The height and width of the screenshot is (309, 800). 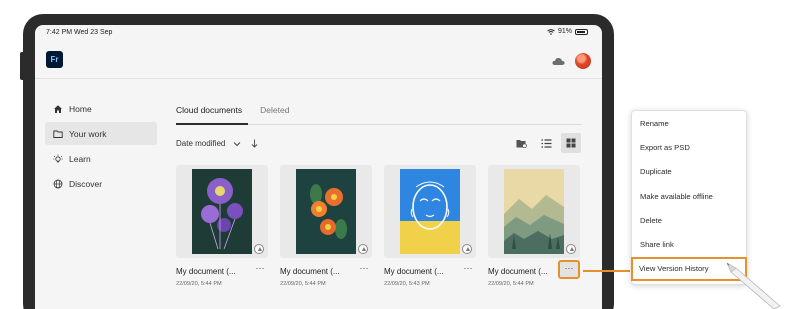 I want to click on app-header: Fr, so click(x=318, y=61).